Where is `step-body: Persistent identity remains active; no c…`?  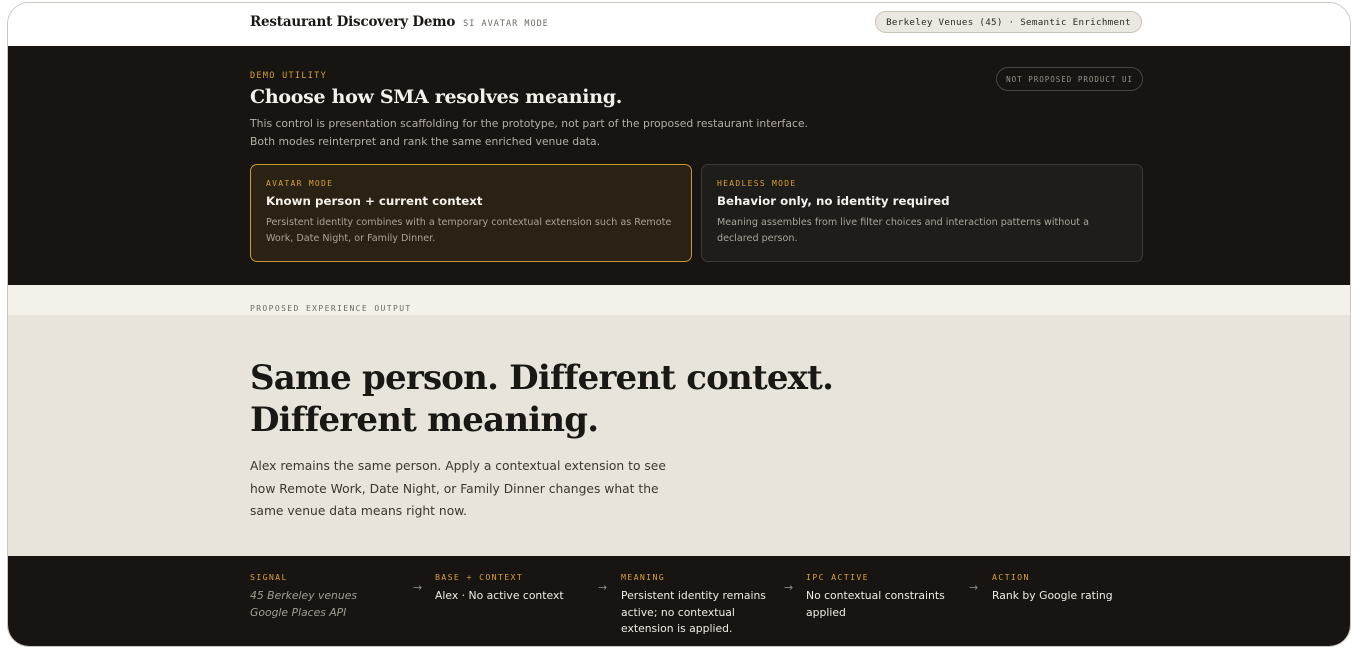
step-body: Persistent identity remains active; no c… is located at coordinates (693, 612).